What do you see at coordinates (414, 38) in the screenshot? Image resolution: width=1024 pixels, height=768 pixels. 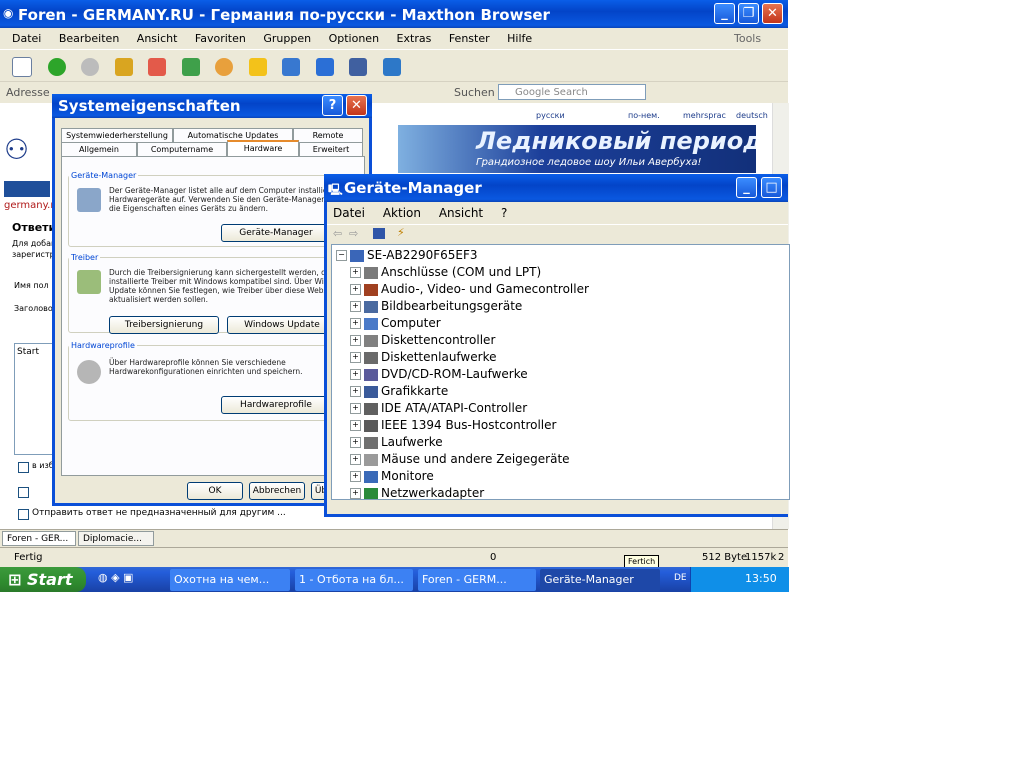 I see `menu-extras: Extras` at bounding box center [414, 38].